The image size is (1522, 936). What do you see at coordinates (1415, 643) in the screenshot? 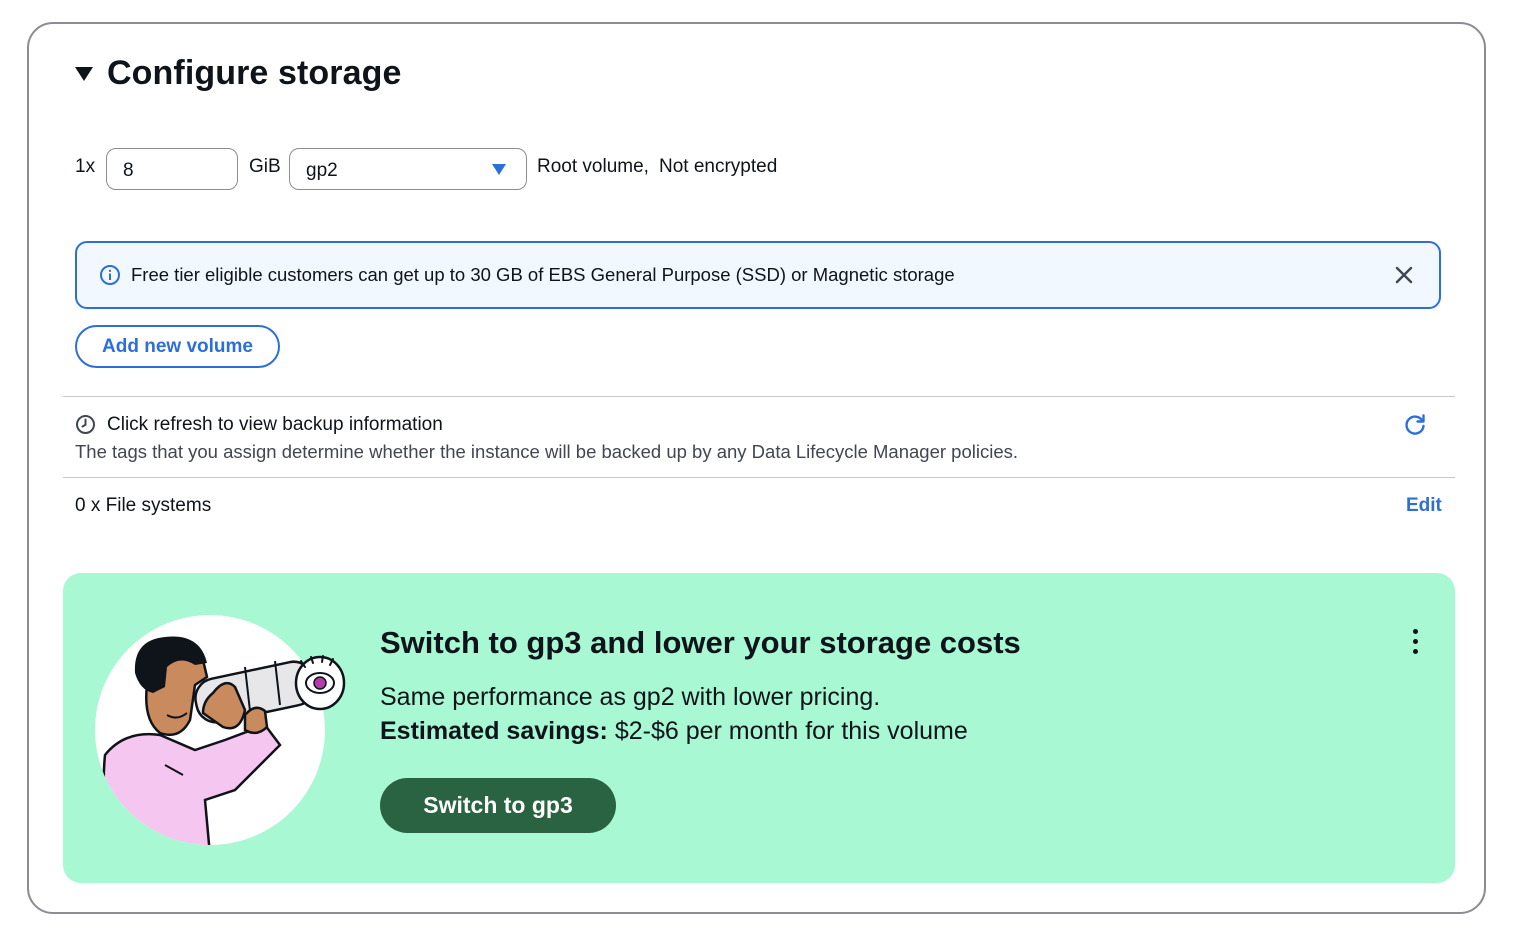
I see `more-options-icon` at bounding box center [1415, 643].